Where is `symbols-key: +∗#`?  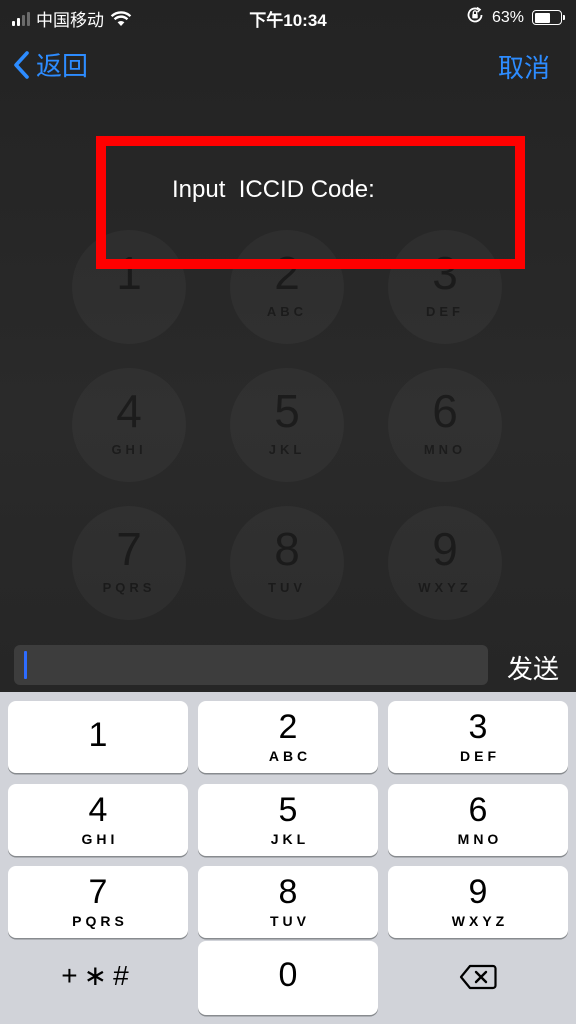 symbols-key: +∗# is located at coordinates (98, 977).